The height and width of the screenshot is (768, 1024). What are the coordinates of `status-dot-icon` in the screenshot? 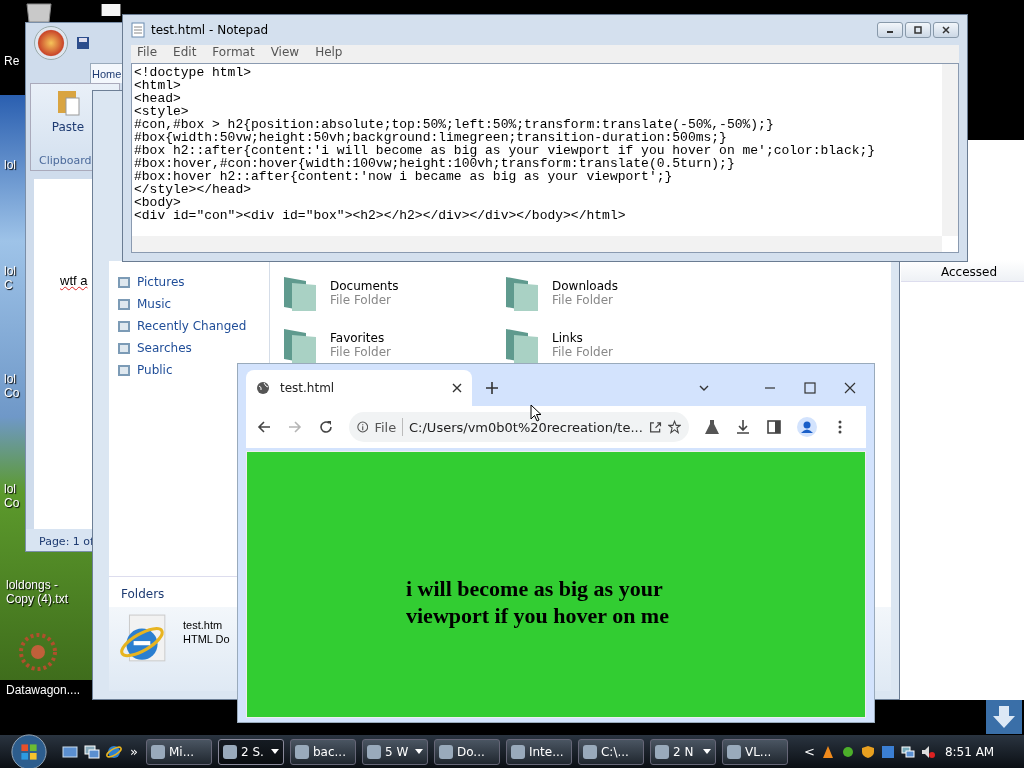 It's located at (847, 751).